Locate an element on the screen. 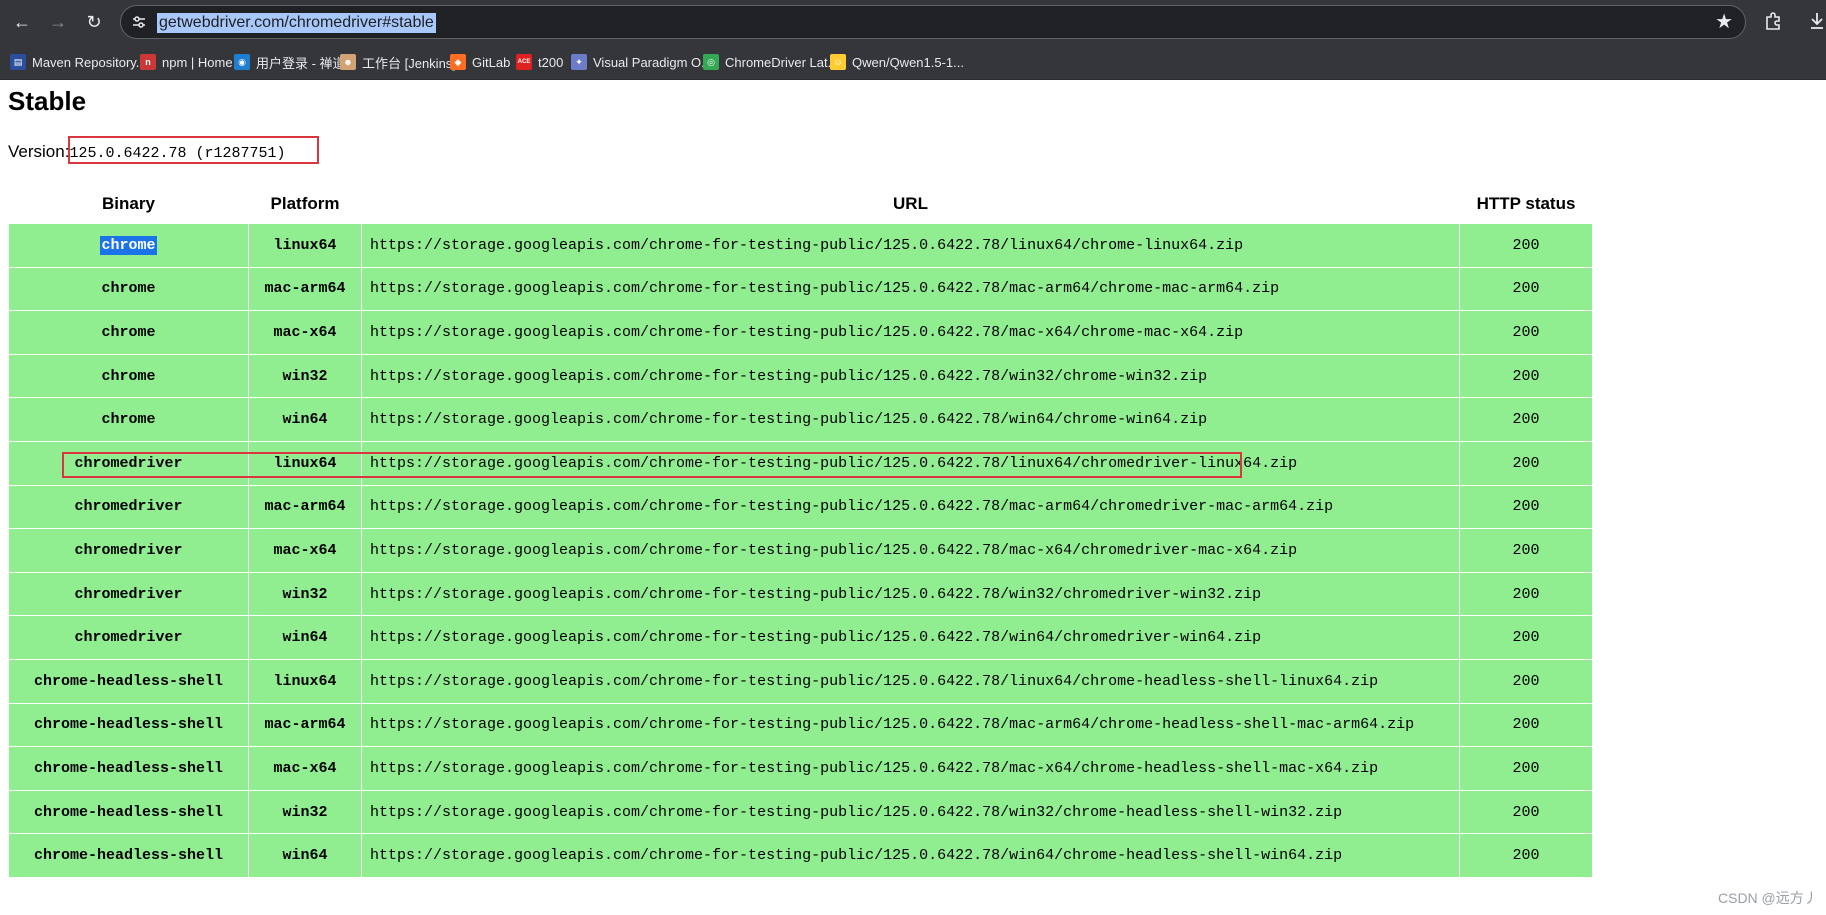 The image size is (1826, 915). visual-paradigm-icon: ✦ is located at coordinates (579, 62).